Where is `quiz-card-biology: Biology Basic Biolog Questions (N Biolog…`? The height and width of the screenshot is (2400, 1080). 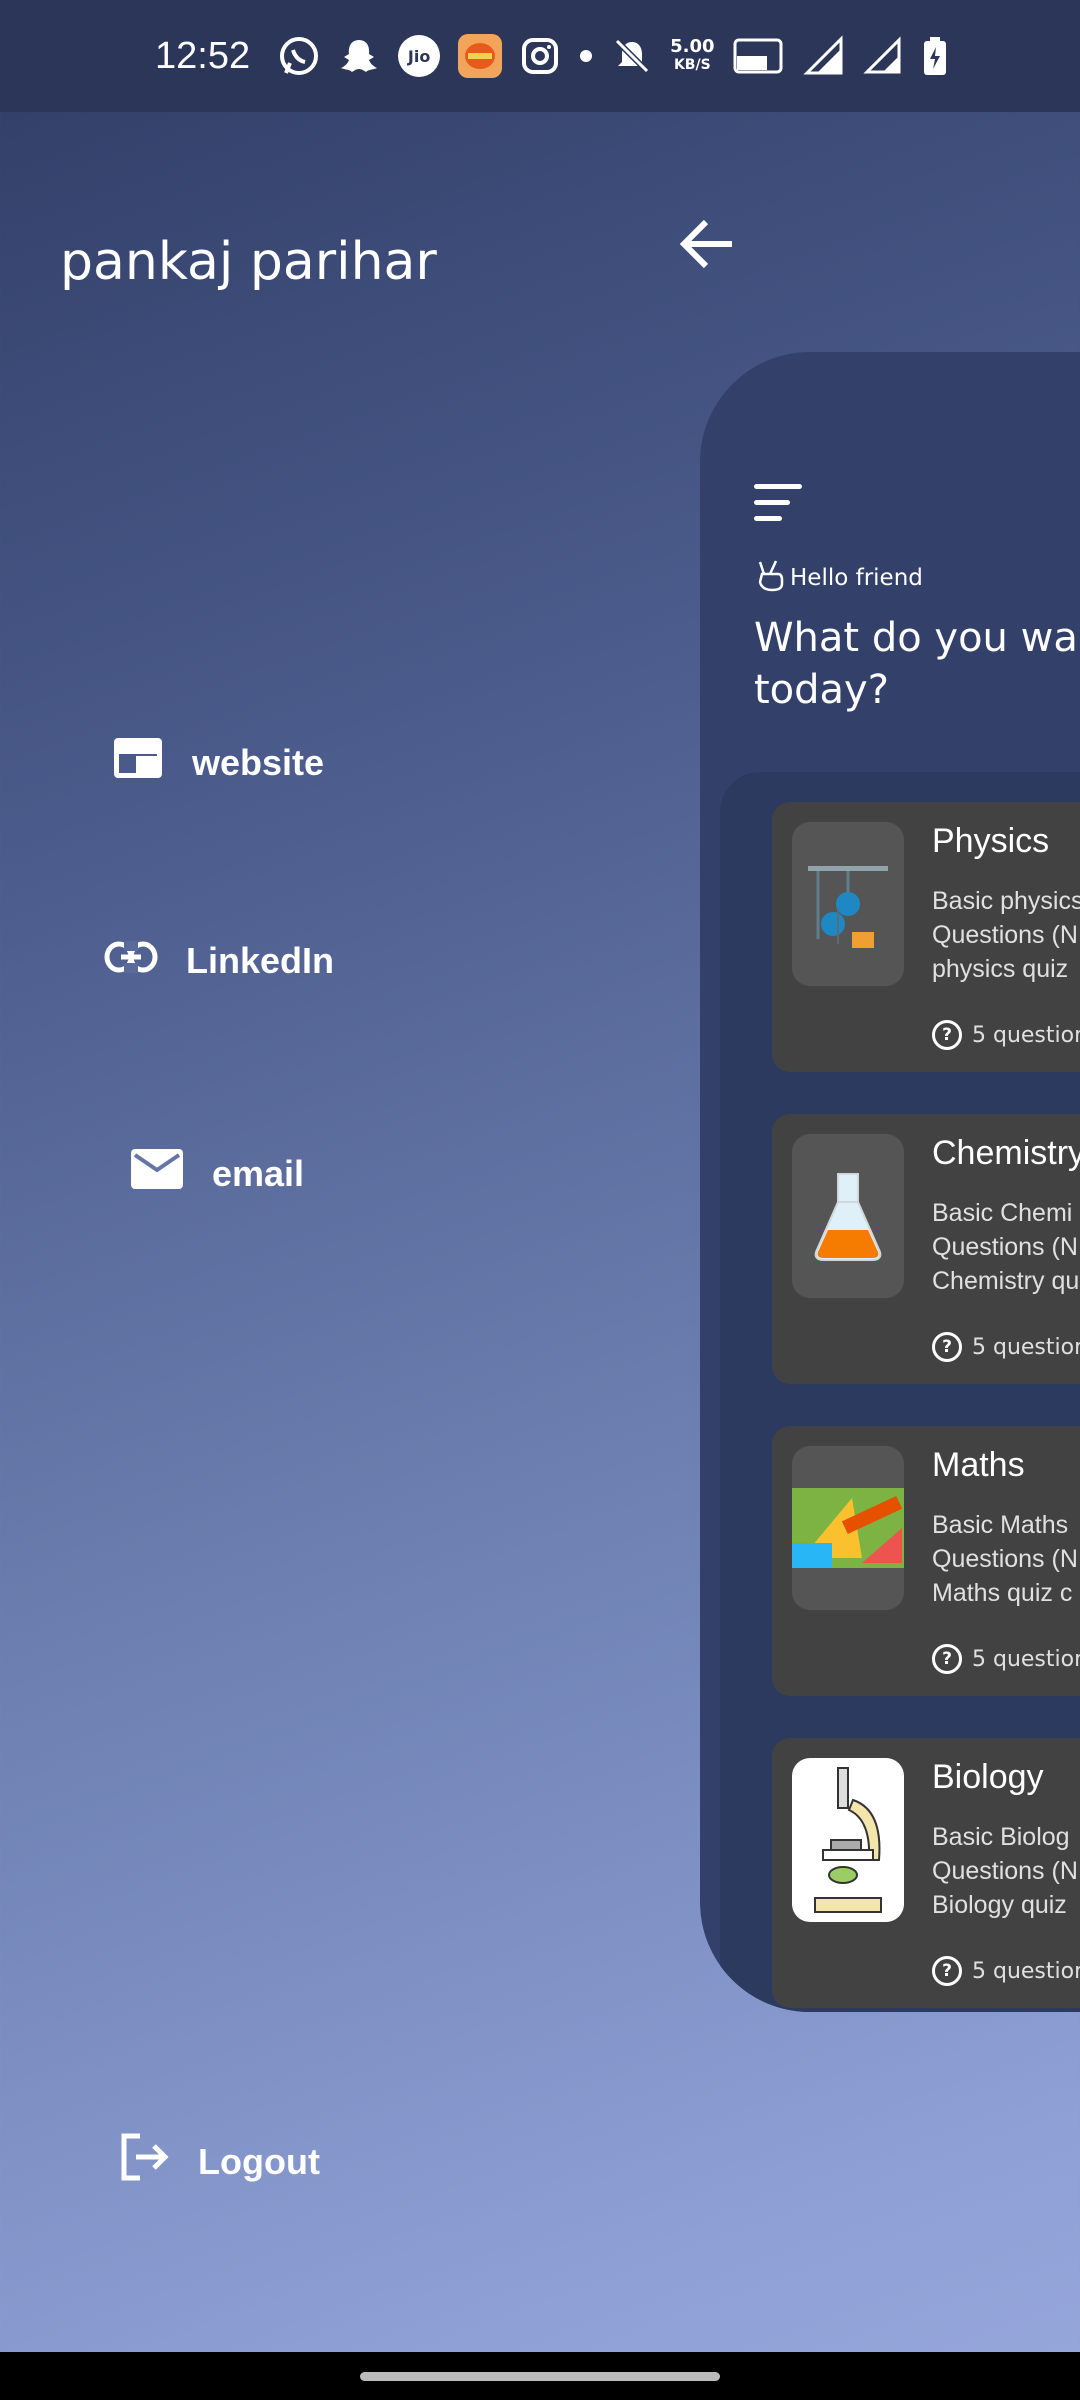 quiz-card-biology: Biology Basic Biolog Questions (N Biolog… is located at coordinates (926, 1873).